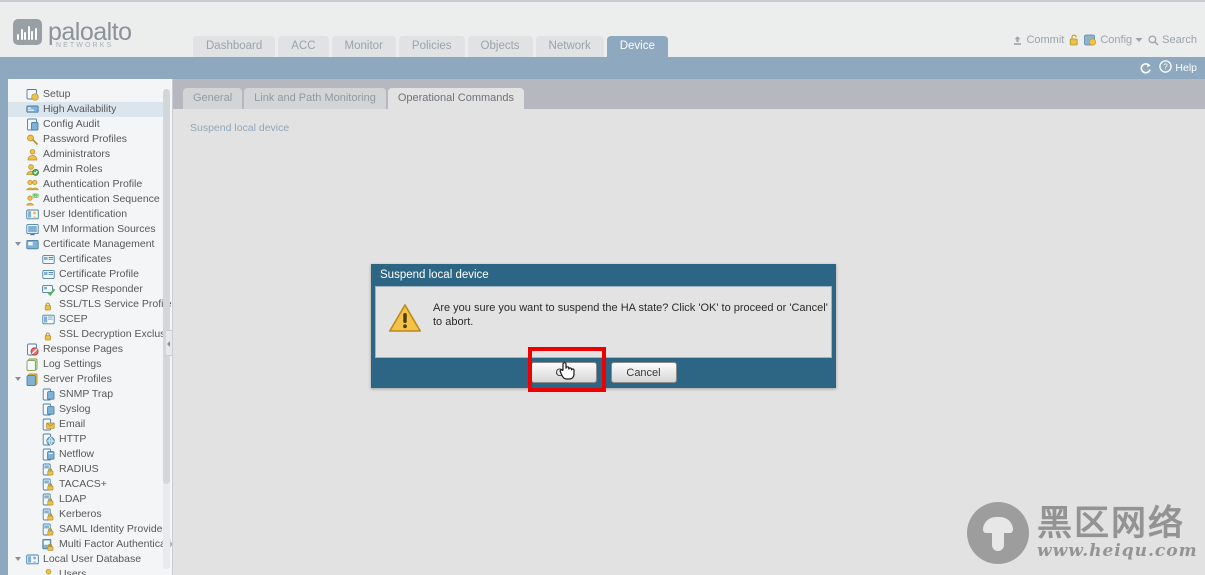  What do you see at coordinates (1045, 40) in the screenshot?
I see `commit-label: Commit` at bounding box center [1045, 40].